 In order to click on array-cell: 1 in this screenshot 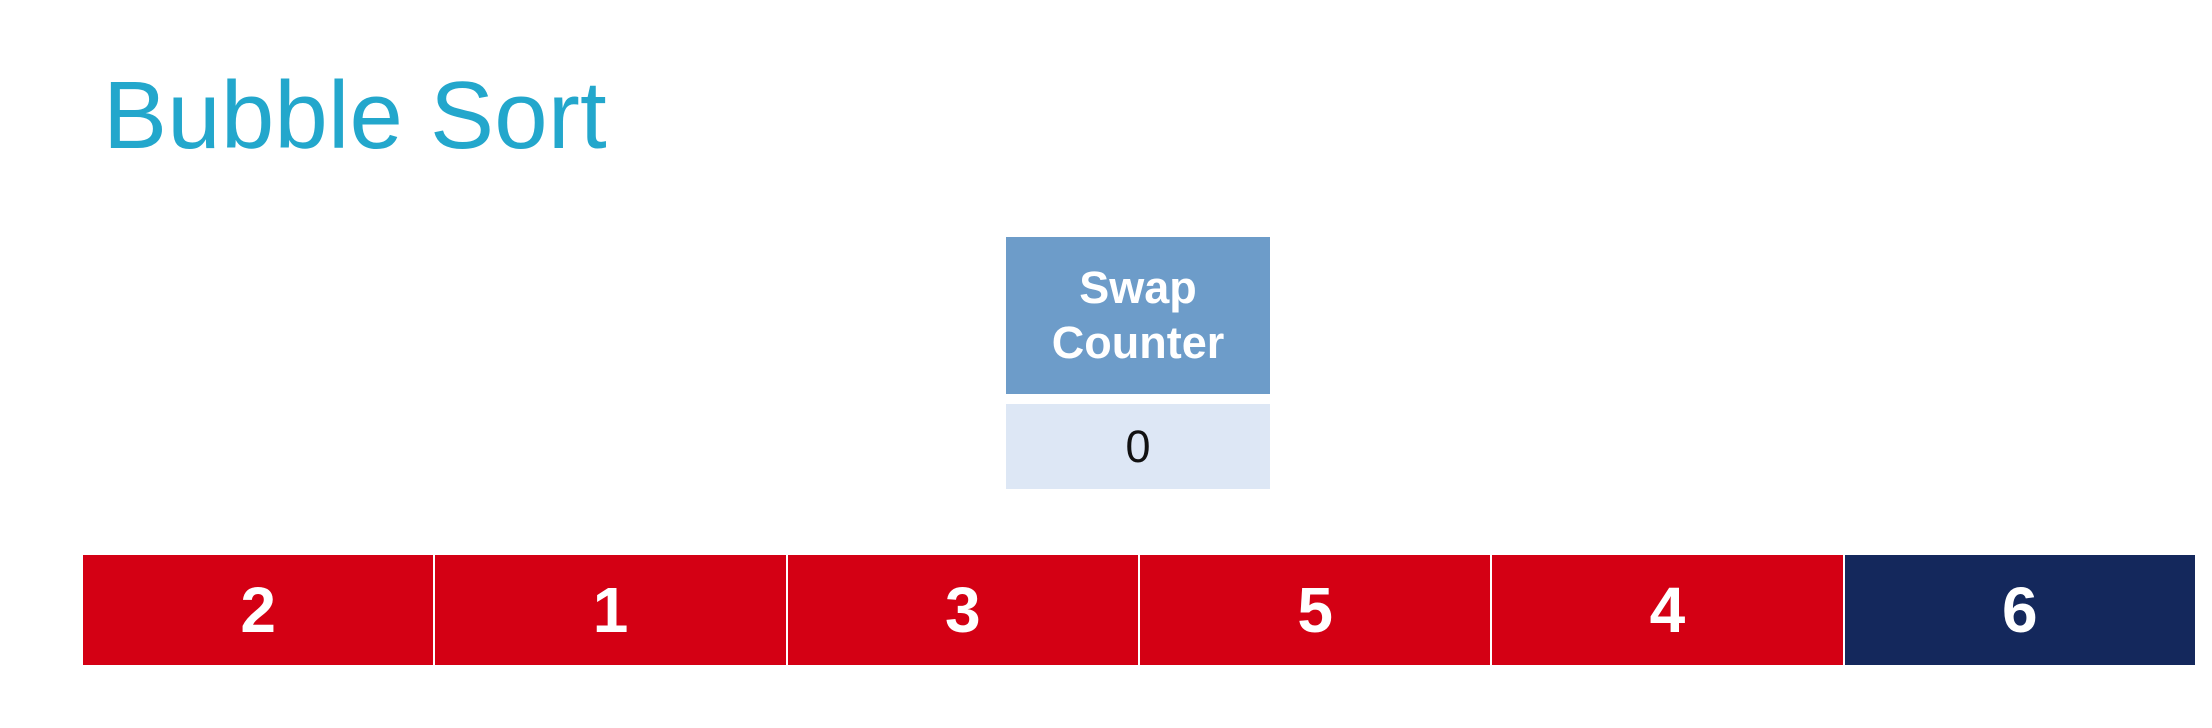, I will do `click(611, 610)`.